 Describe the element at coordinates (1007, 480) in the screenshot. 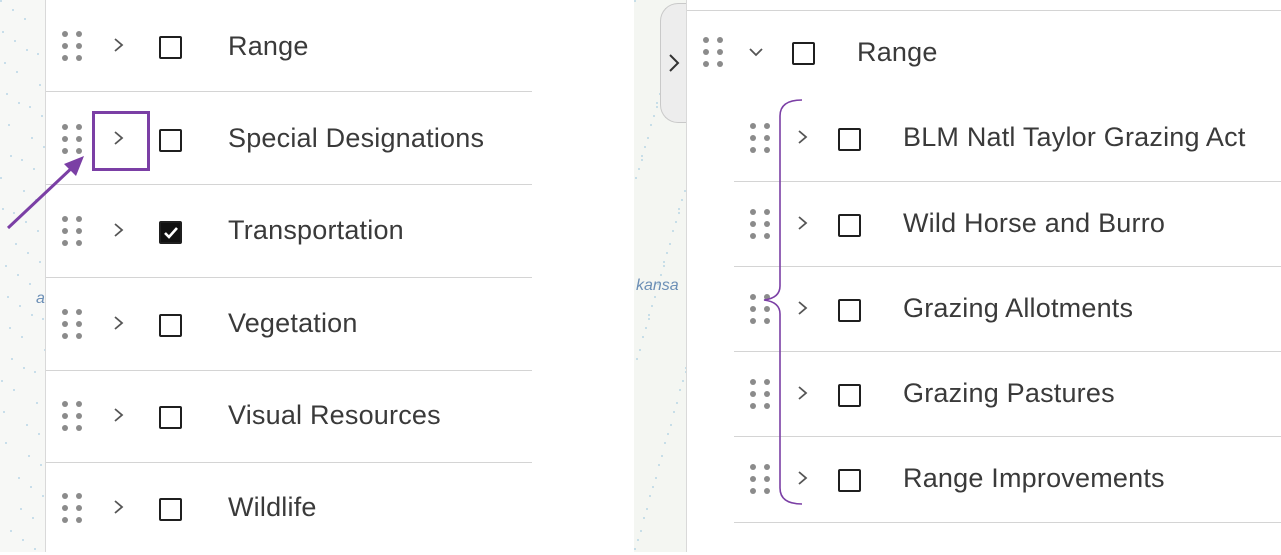

I see `sublayer-row: Range Improvements` at that location.